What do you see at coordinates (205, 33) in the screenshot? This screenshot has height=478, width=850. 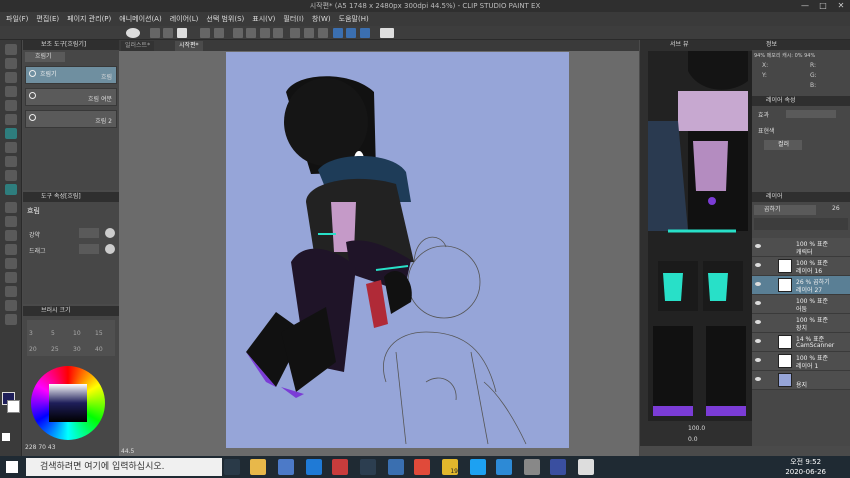 I see `undo-icon` at bounding box center [205, 33].